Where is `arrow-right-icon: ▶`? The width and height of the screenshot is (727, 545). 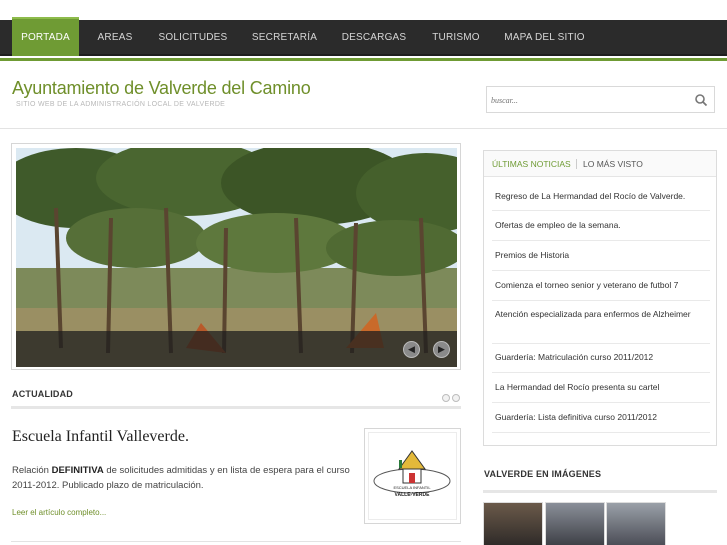
arrow-right-icon: ▶ is located at coordinates (441, 349).